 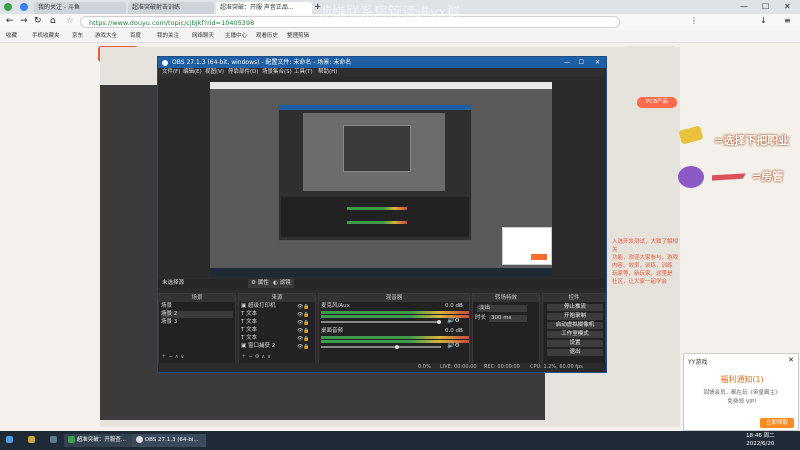 What do you see at coordinates (38, 21) in the screenshot?
I see `reload-icon: ↻` at bounding box center [38, 21].